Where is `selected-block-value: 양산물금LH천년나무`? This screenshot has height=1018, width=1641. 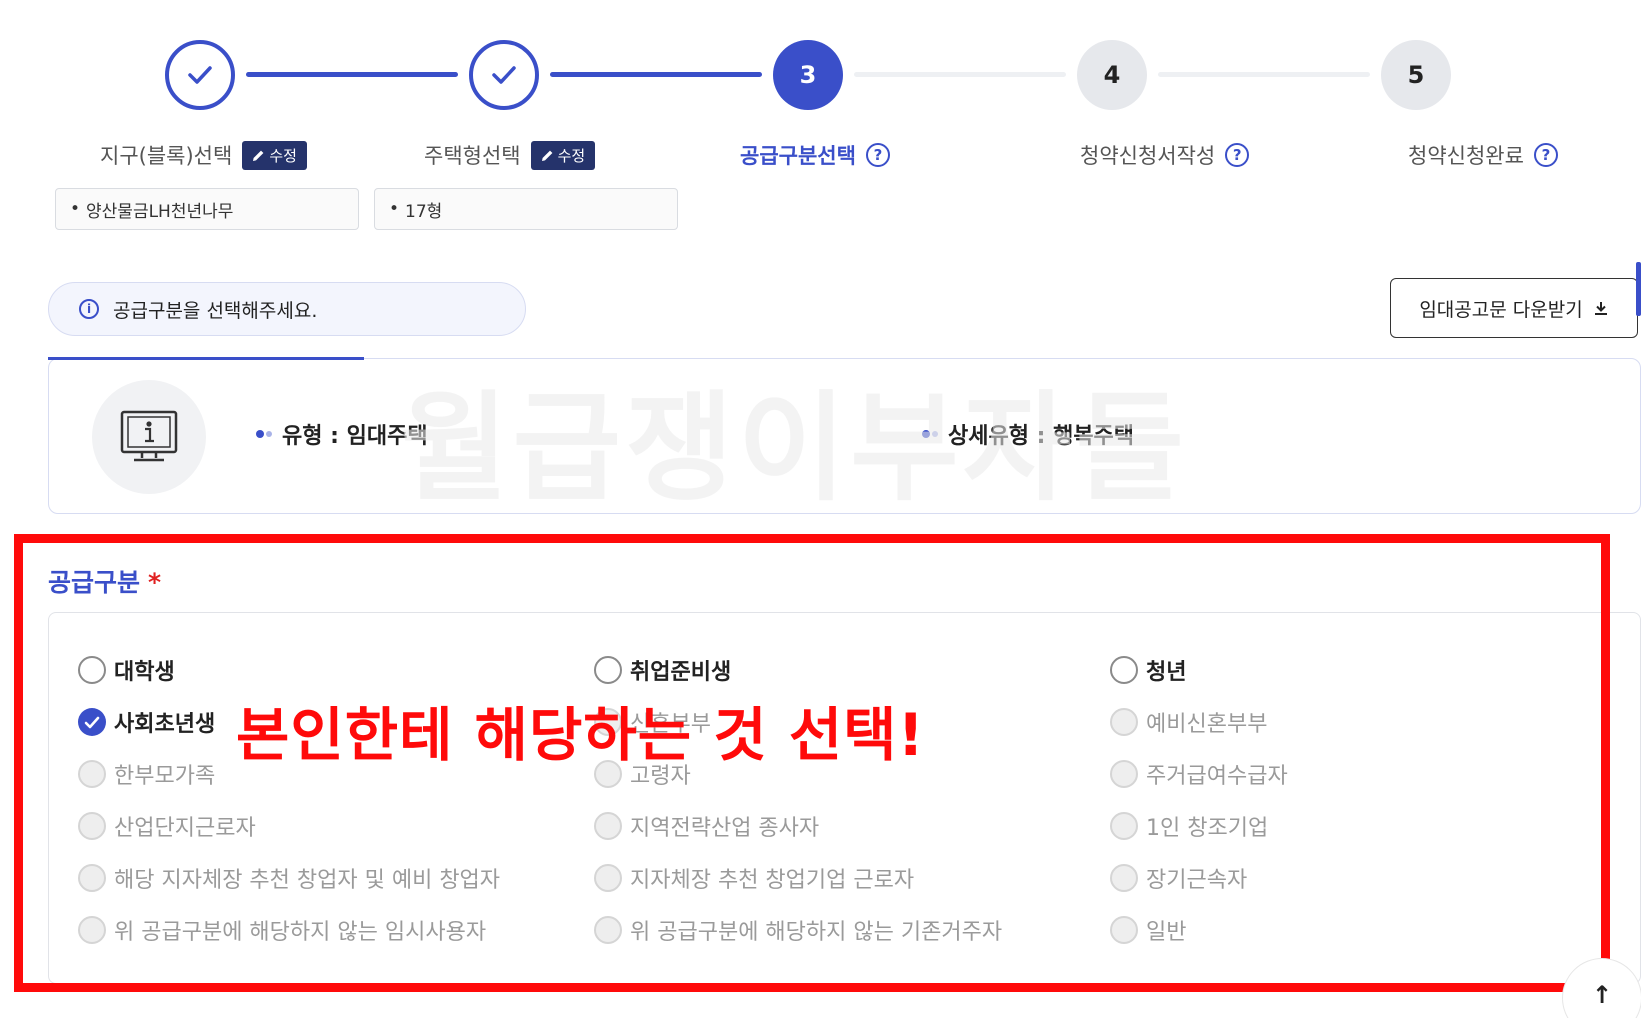 selected-block-value: 양산물금LH천년나무 is located at coordinates (160, 211).